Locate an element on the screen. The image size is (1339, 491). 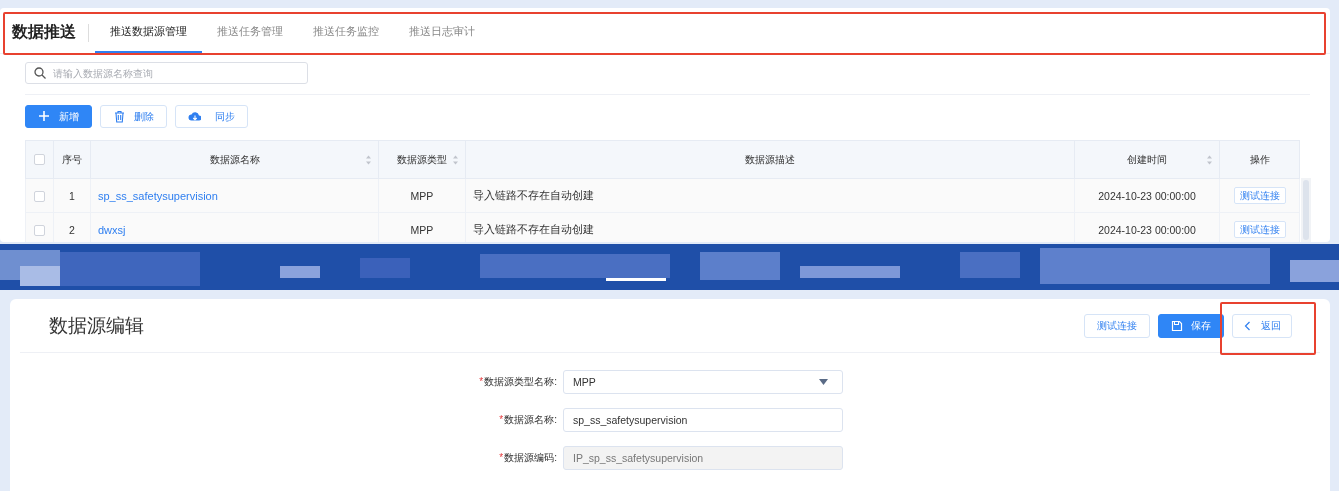
input-field: IP_sp_ss_safetysupervision is located at coordinates (703, 458).